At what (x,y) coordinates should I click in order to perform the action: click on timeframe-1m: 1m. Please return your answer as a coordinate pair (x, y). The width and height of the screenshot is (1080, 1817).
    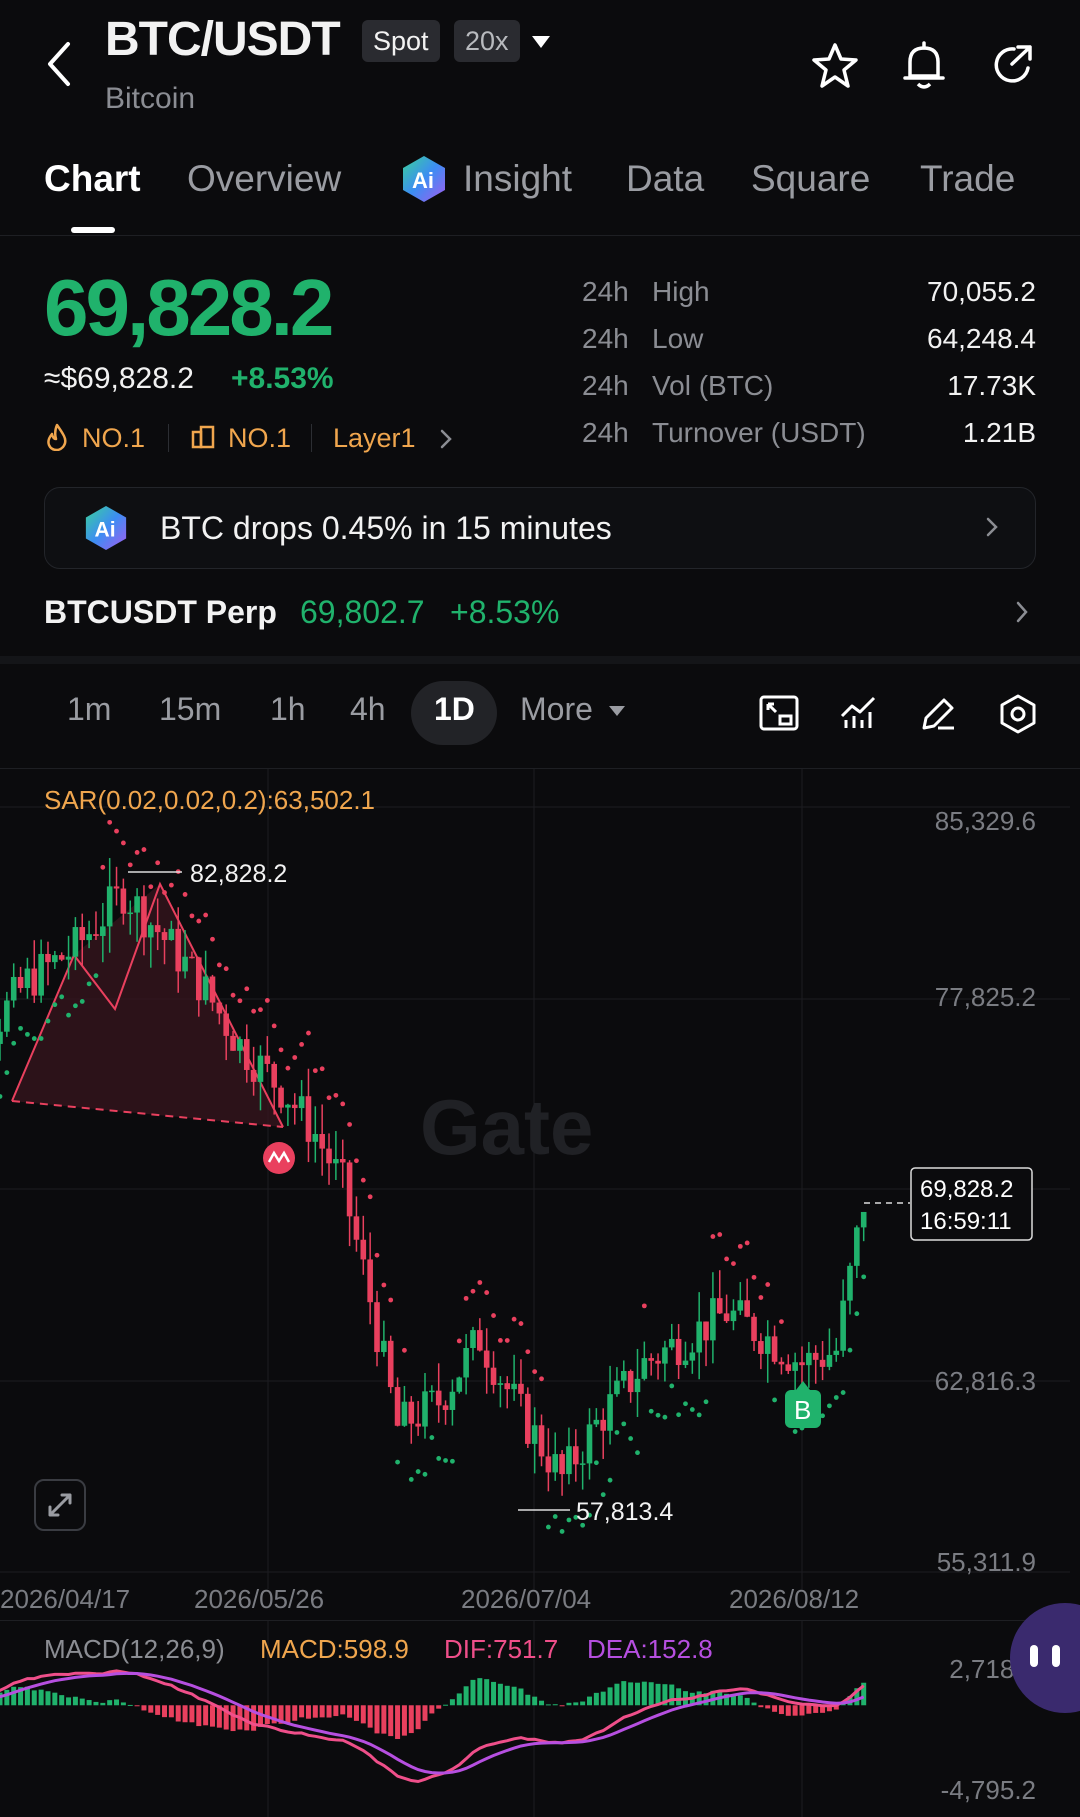
    Looking at the image, I should click on (89, 709).